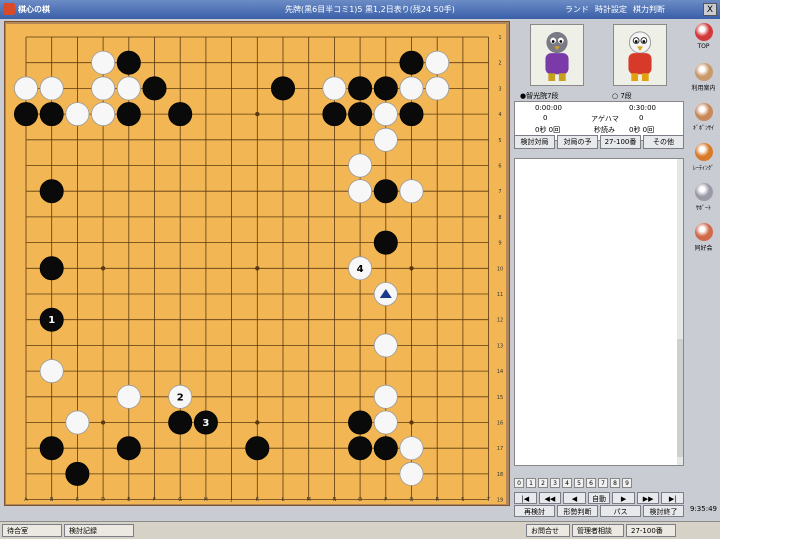  What do you see at coordinates (703, 242) in the screenshot?
I see `sidebar-item-club: 同好会` at bounding box center [703, 242].